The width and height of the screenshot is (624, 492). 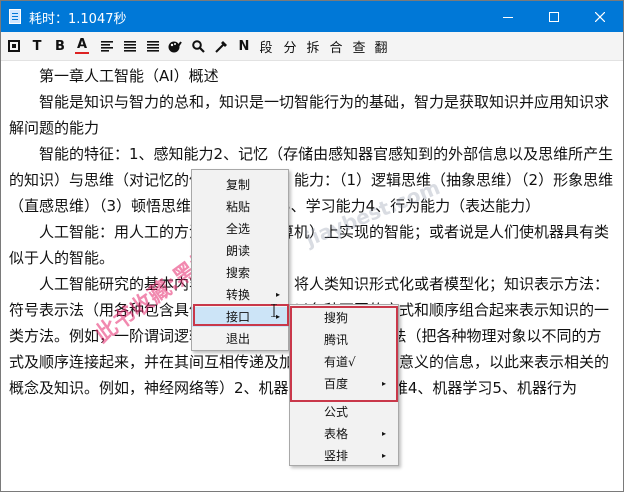 What do you see at coordinates (175, 46) in the screenshot?
I see `palette-icon` at bounding box center [175, 46].